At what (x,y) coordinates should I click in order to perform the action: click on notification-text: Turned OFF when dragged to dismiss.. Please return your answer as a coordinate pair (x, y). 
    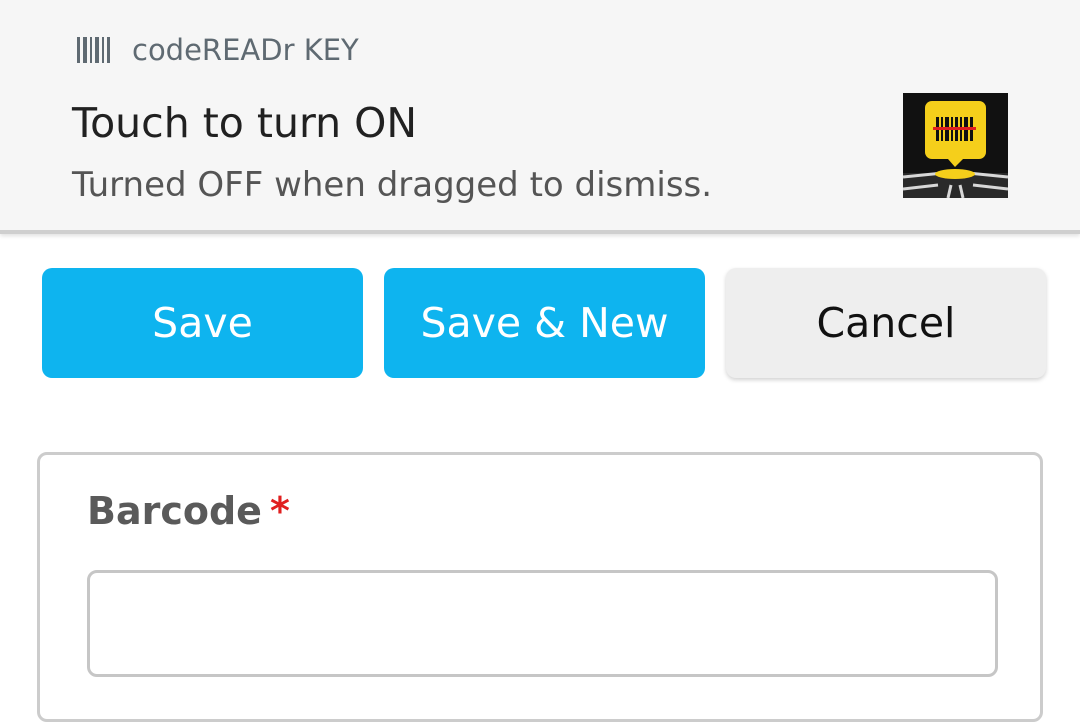
    Looking at the image, I should click on (392, 185).